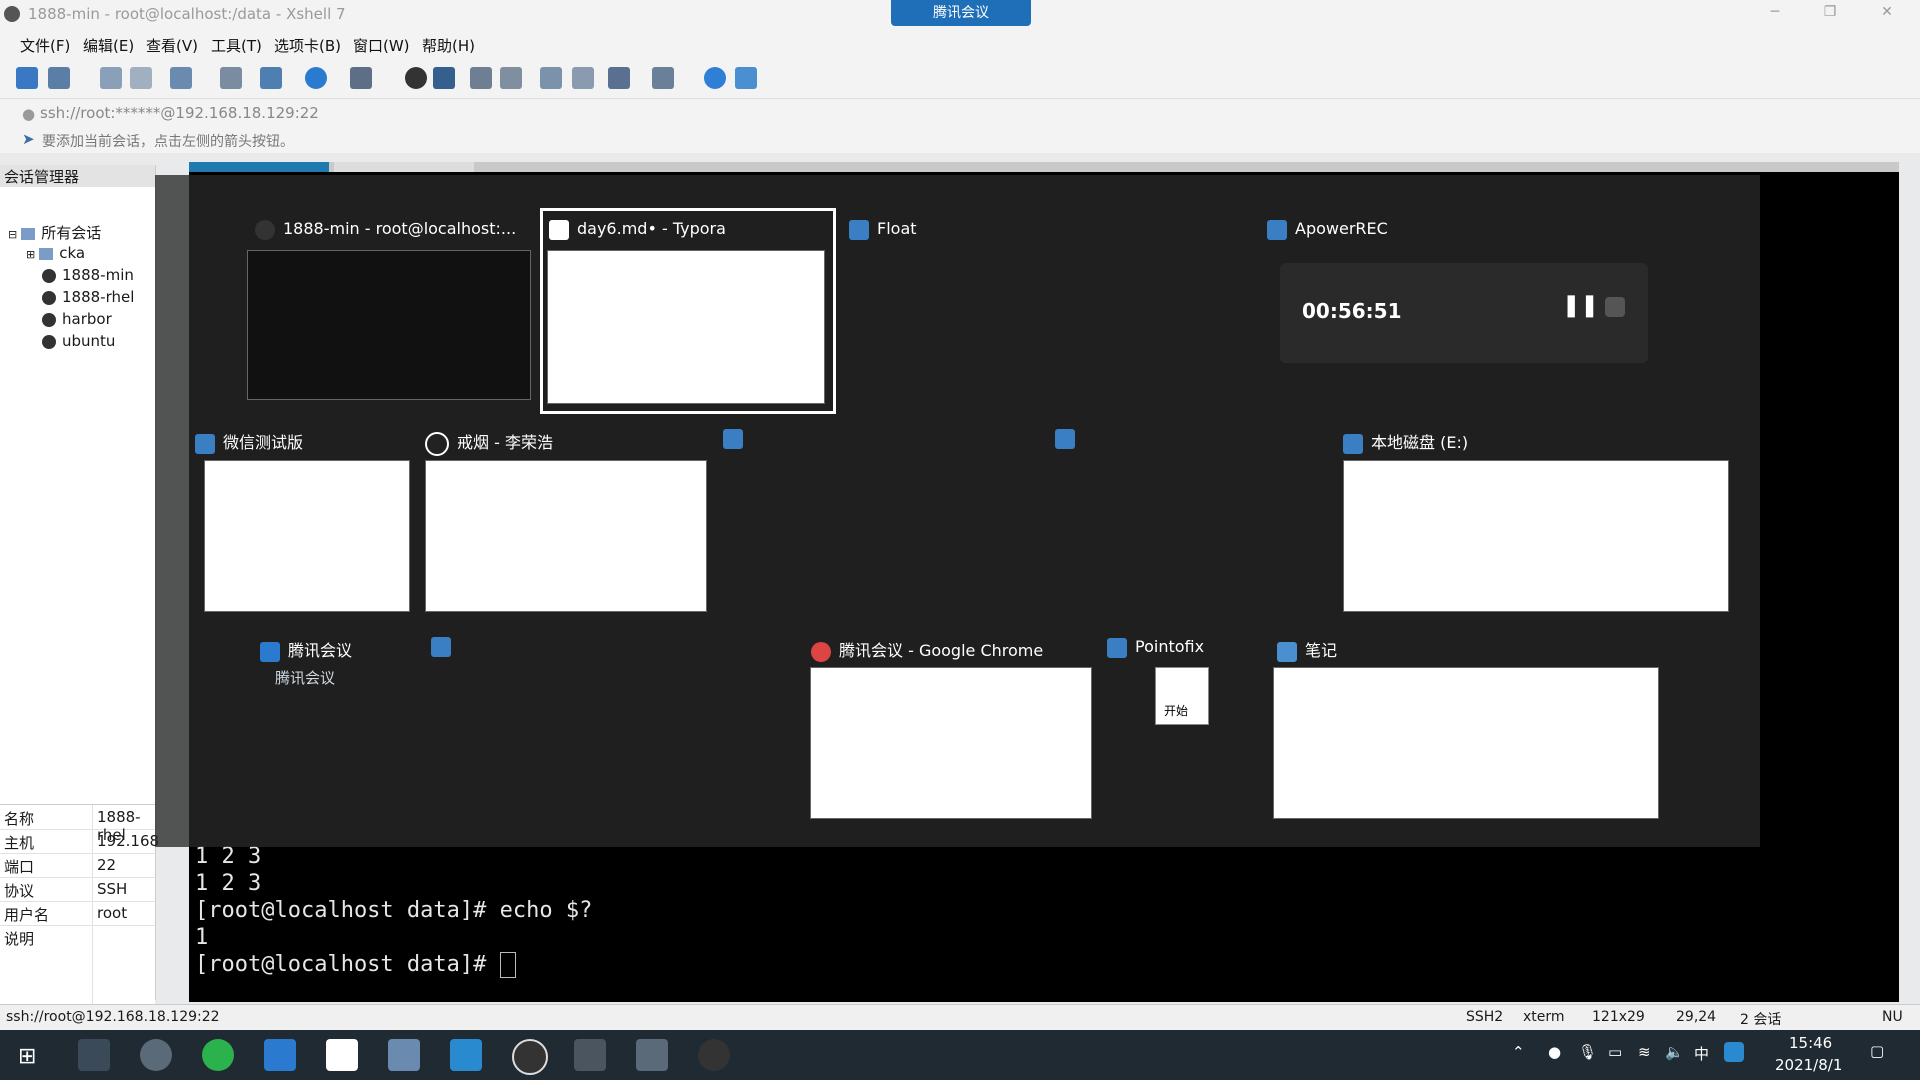 This screenshot has width=1920, height=1080. What do you see at coordinates (88, 297) in the screenshot?
I see `tree-item-1888-rhel: 1888-rhel` at bounding box center [88, 297].